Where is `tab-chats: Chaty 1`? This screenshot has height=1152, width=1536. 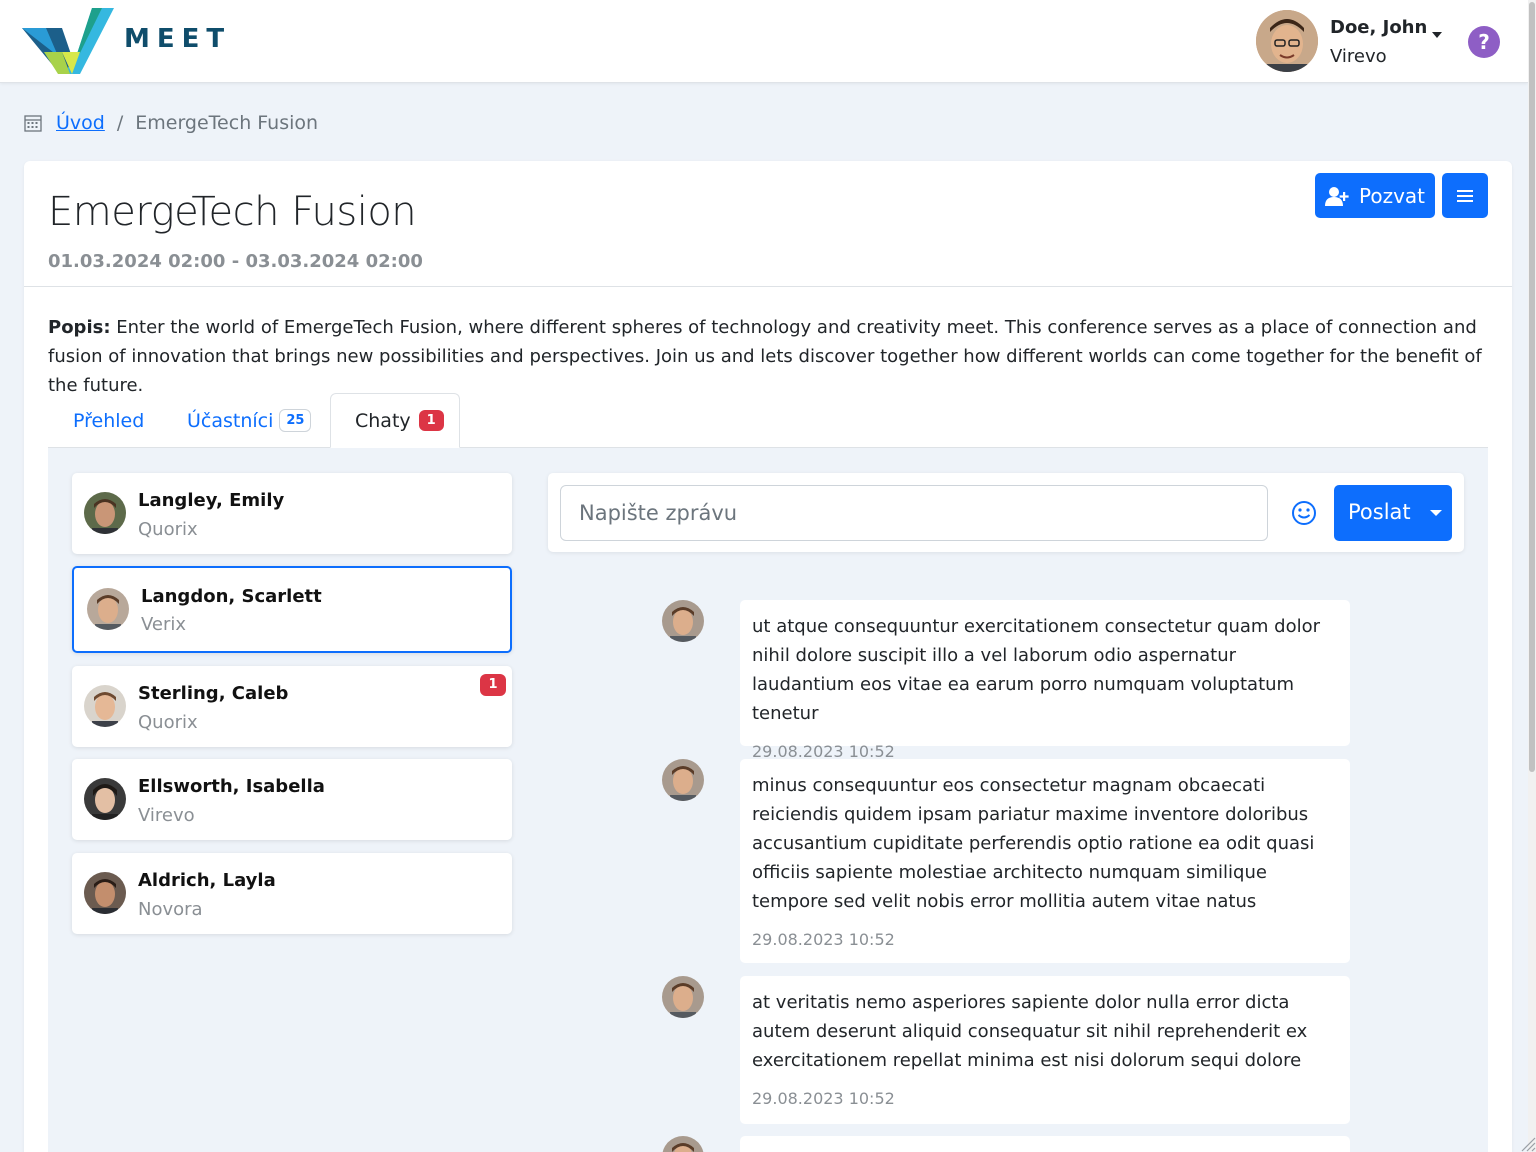 tab-chats: Chaty 1 is located at coordinates (395, 420).